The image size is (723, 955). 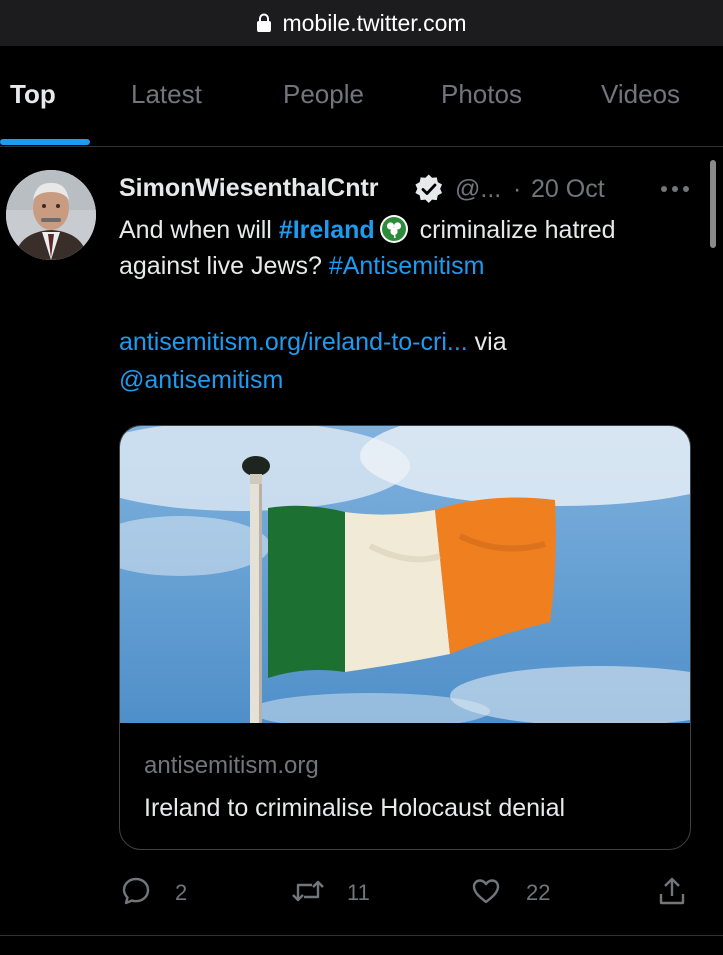 What do you see at coordinates (514, 230) in the screenshot?
I see `tweet-text: criminalize hatred` at bounding box center [514, 230].